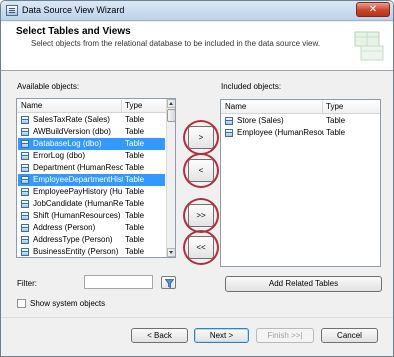  Describe the element at coordinates (171, 103) in the screenshot. I see `scroll-up-arrow-icon` at that location.